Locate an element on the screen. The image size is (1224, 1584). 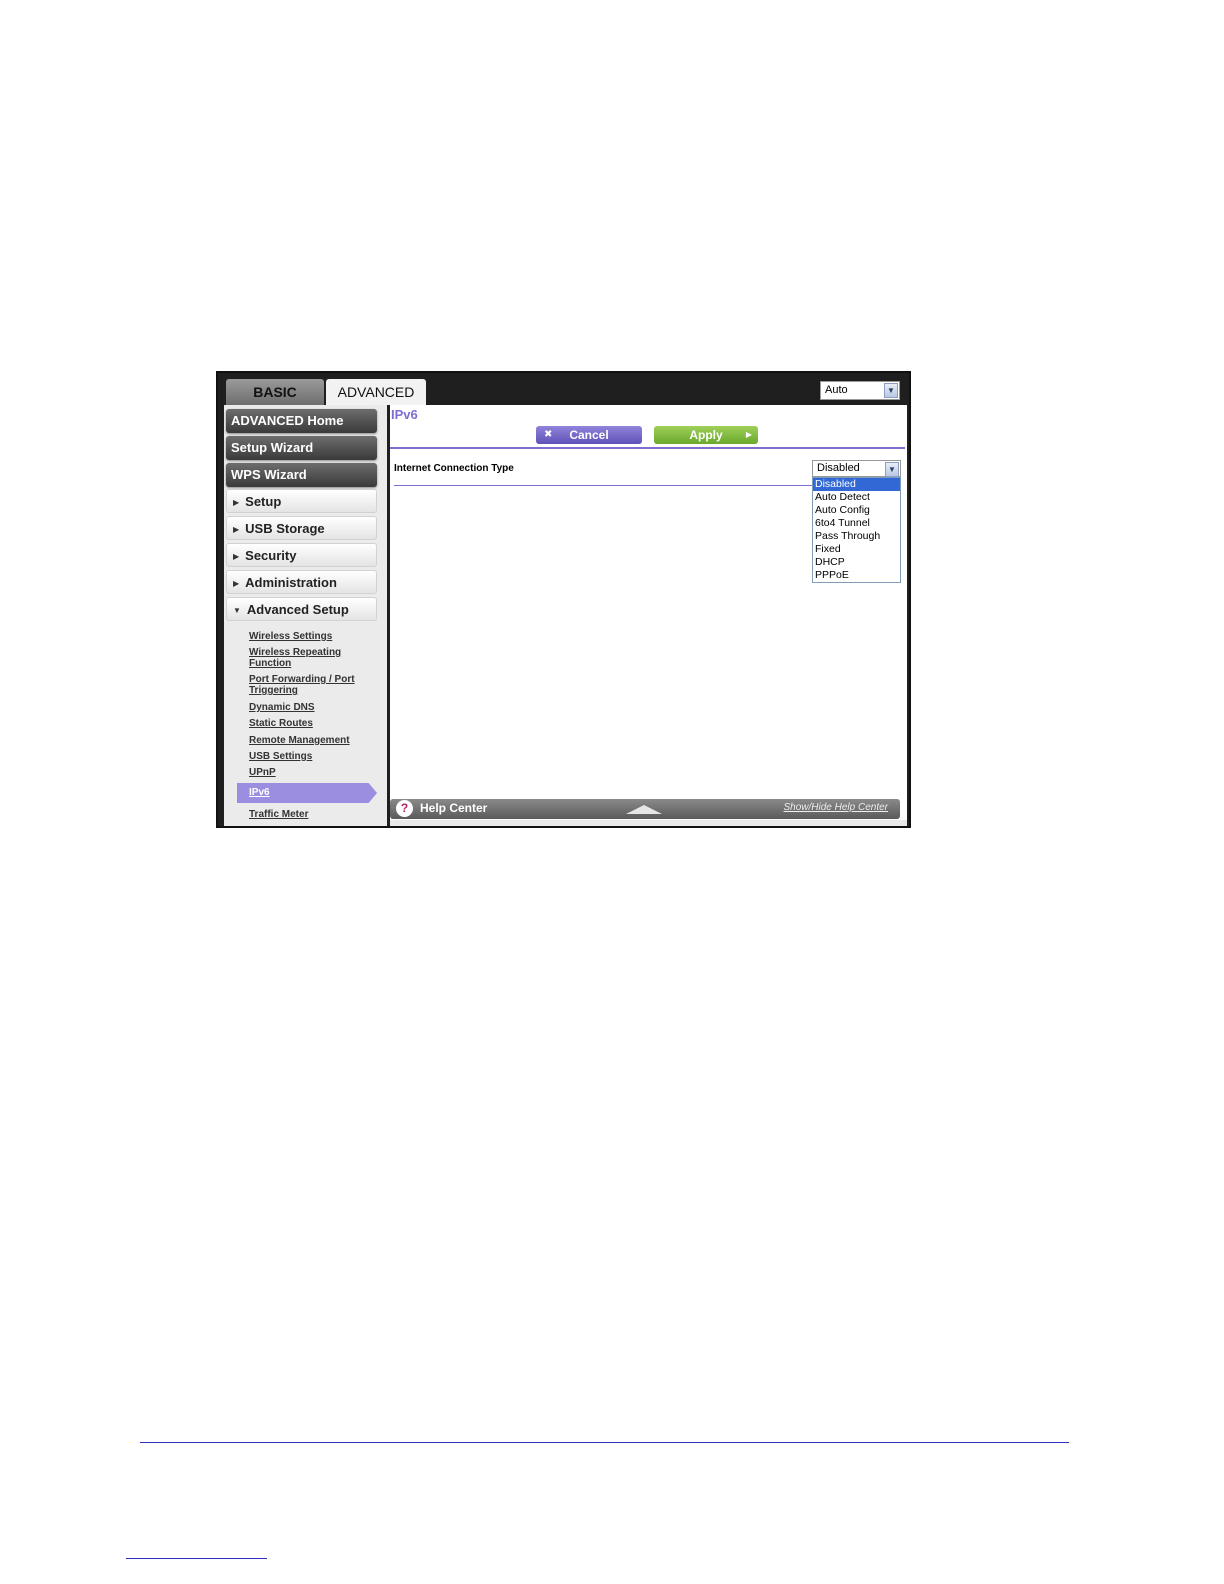
help-center-bar: ? Help Center Show/Hide Help Center is located at coordinates (645, 809).